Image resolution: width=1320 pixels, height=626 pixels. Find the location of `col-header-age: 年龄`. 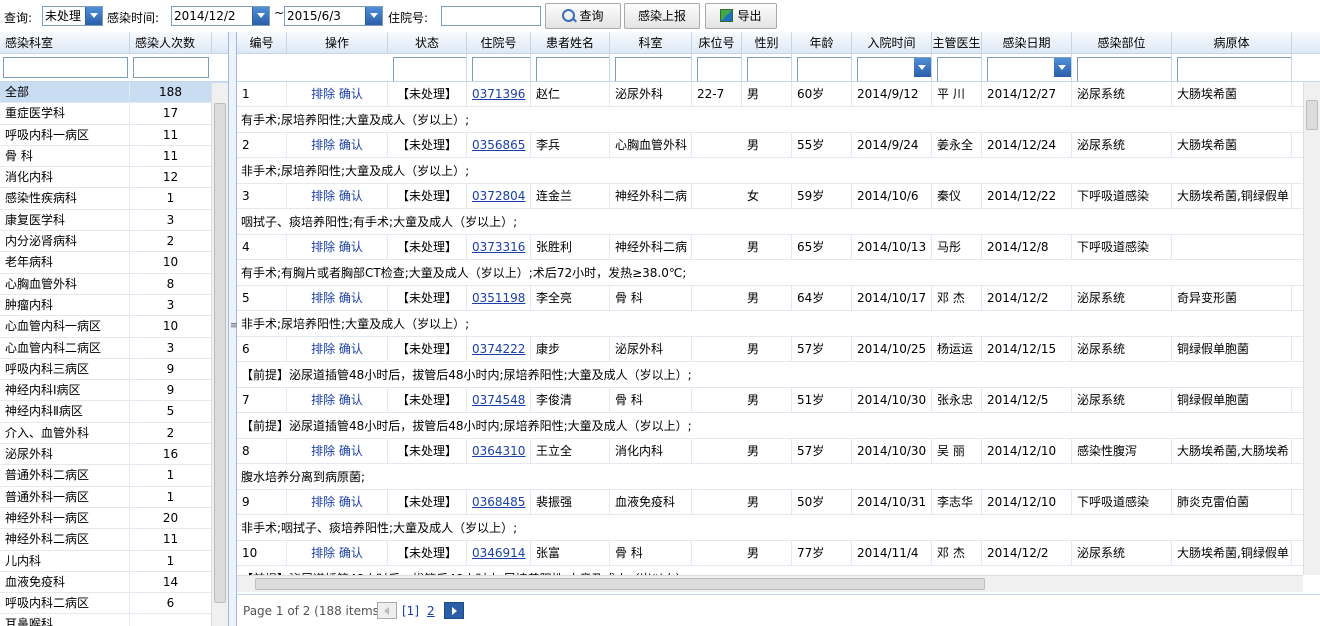

col-header-age: 年龄 is located at coordinates (822, 42).